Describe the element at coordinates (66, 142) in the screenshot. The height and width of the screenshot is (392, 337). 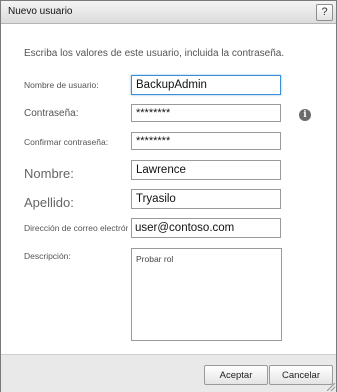
I see `confirm-password-label: Confirmar contraseña:` at that location.